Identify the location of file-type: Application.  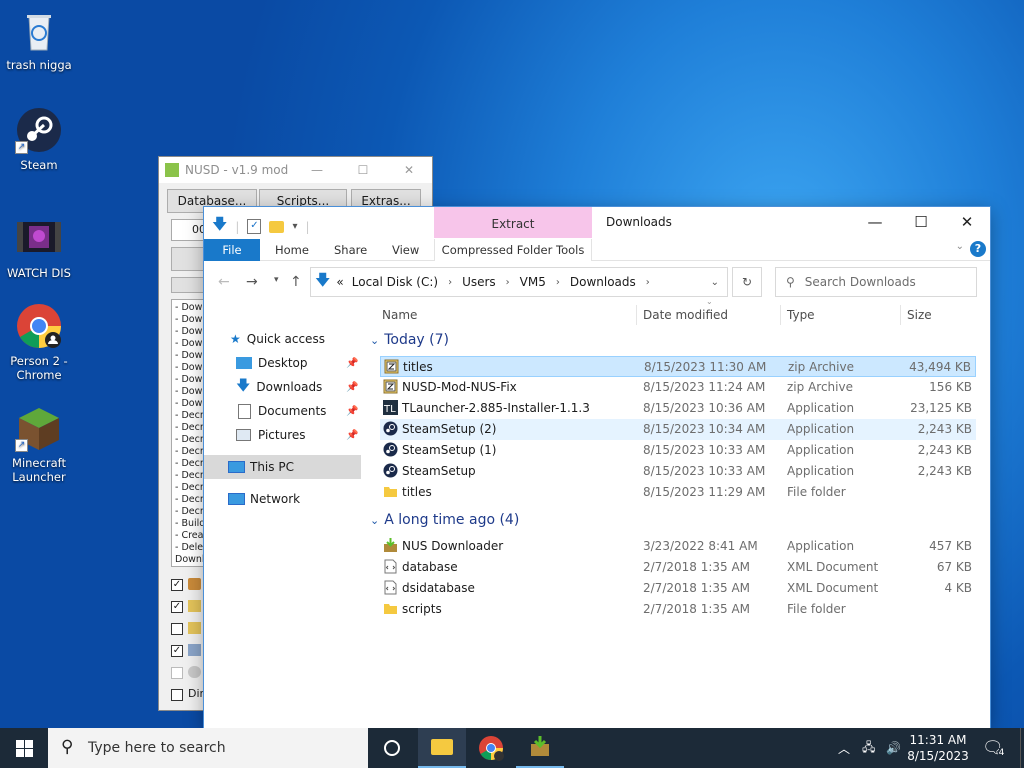
(821, 546).